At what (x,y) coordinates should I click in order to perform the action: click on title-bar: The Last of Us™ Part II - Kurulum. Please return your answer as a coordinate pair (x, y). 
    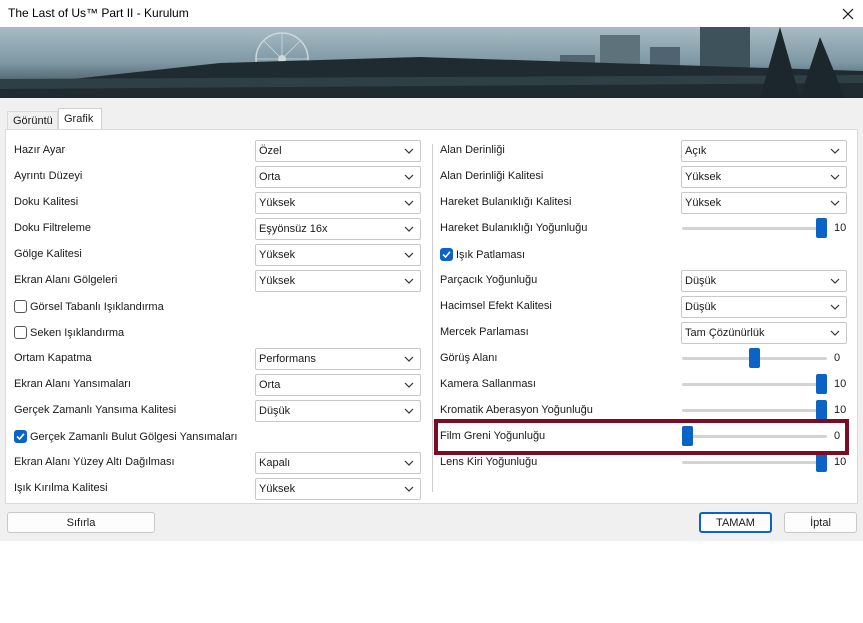
    Looking at the image, I should click on (431, 13).